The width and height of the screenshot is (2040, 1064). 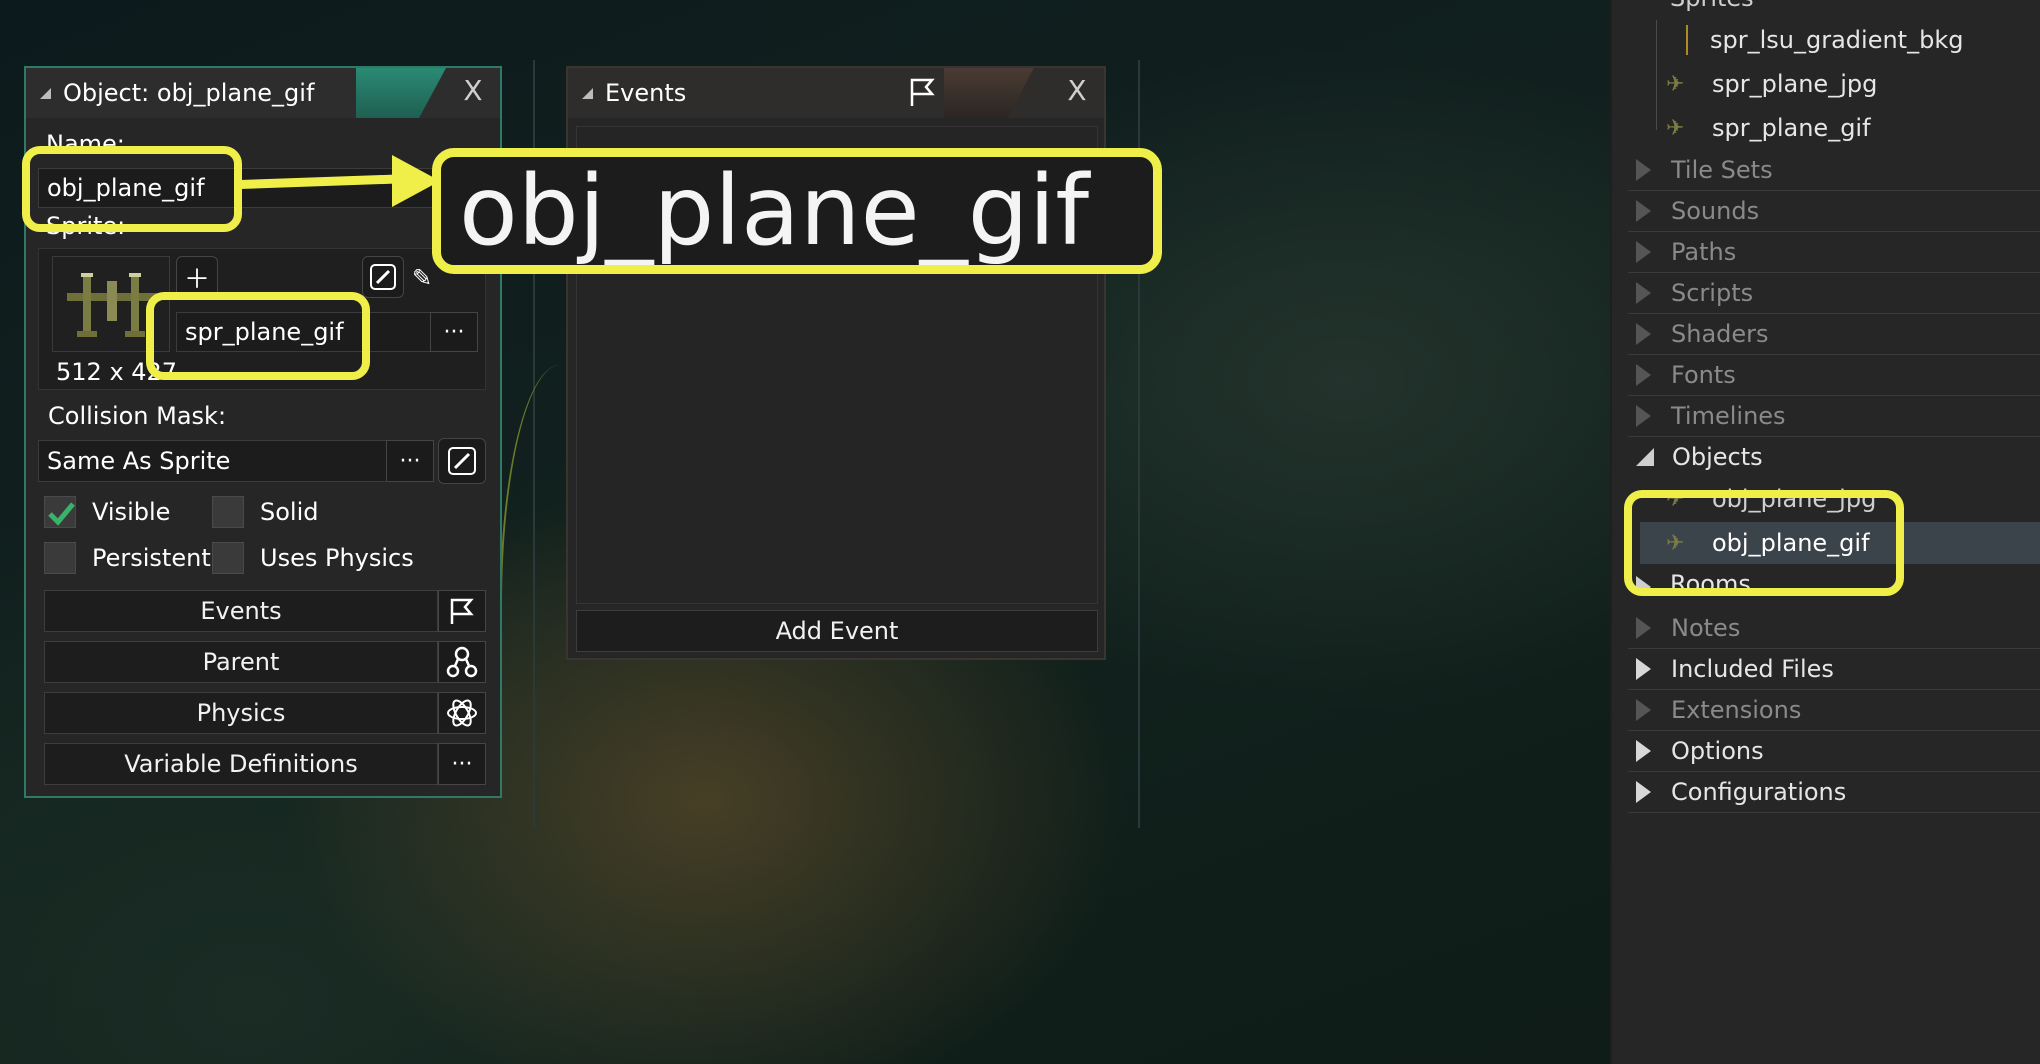 I want to click on tree-group-timelines: Timelines, so click(x=1707, y=416).